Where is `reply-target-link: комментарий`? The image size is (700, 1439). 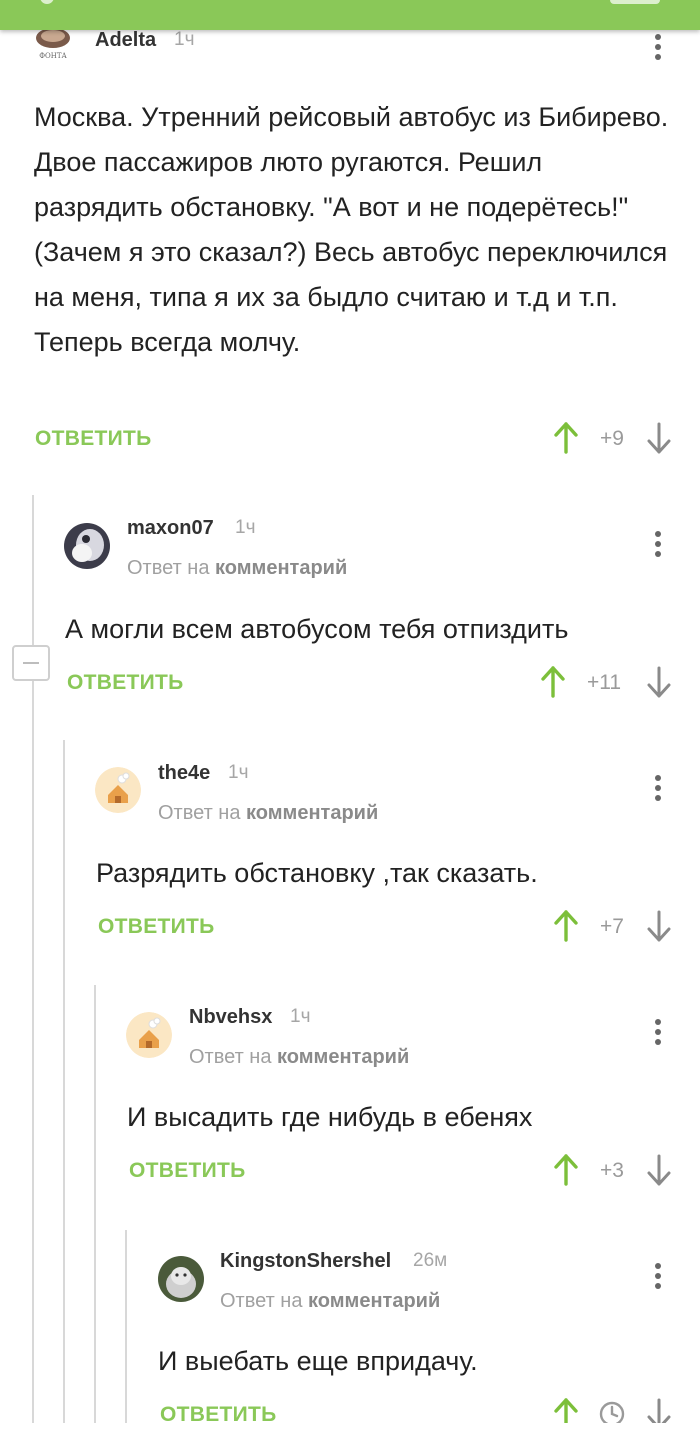 reply-target-link: комментарий is located at coordinates (374, 1301).